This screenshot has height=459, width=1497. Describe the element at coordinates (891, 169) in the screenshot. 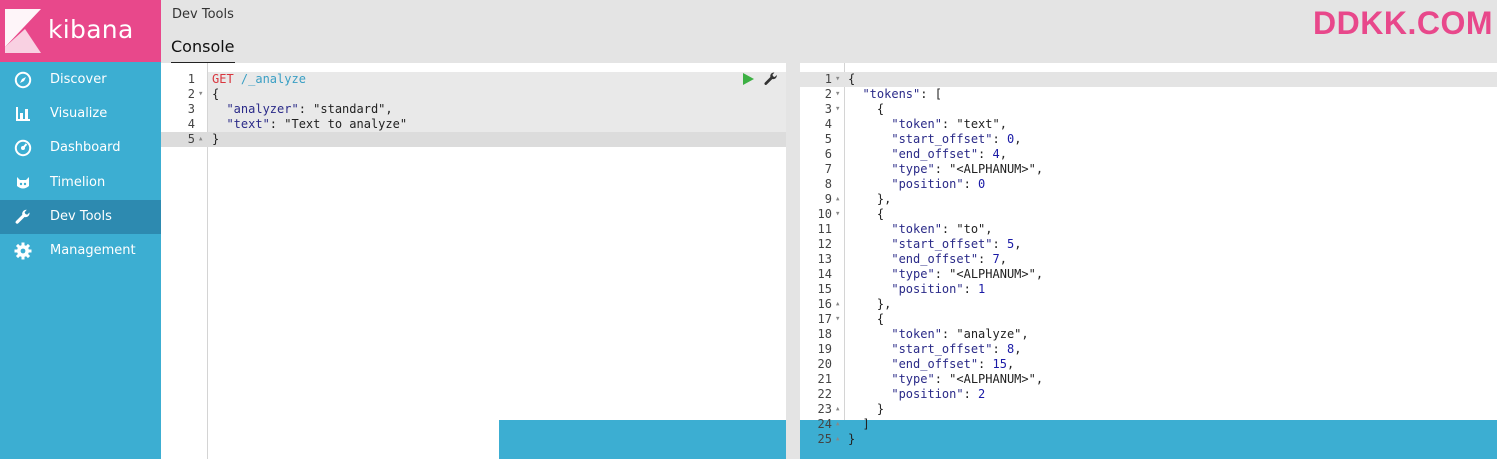

I see `code-token: "type"` at that location.